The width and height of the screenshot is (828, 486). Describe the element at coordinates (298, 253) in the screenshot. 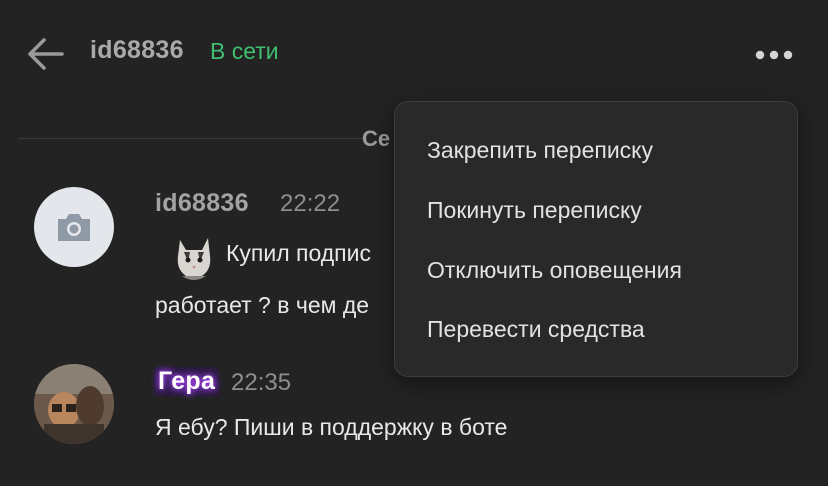

I see `message-text: Купил подпис` at that location.